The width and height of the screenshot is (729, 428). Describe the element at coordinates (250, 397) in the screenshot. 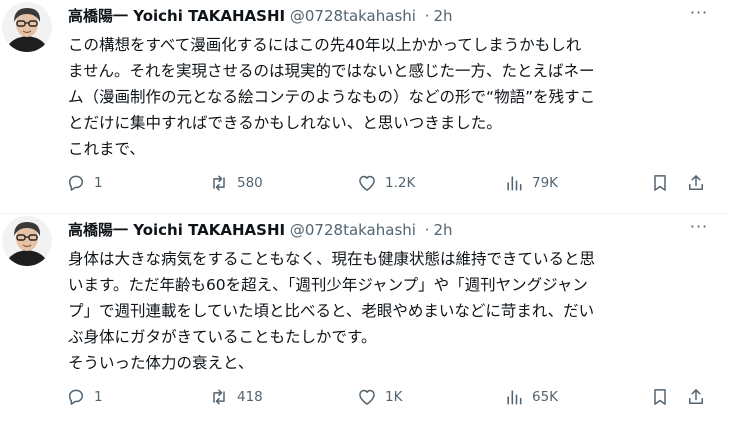

I see `retweet-count: 418` at that location.